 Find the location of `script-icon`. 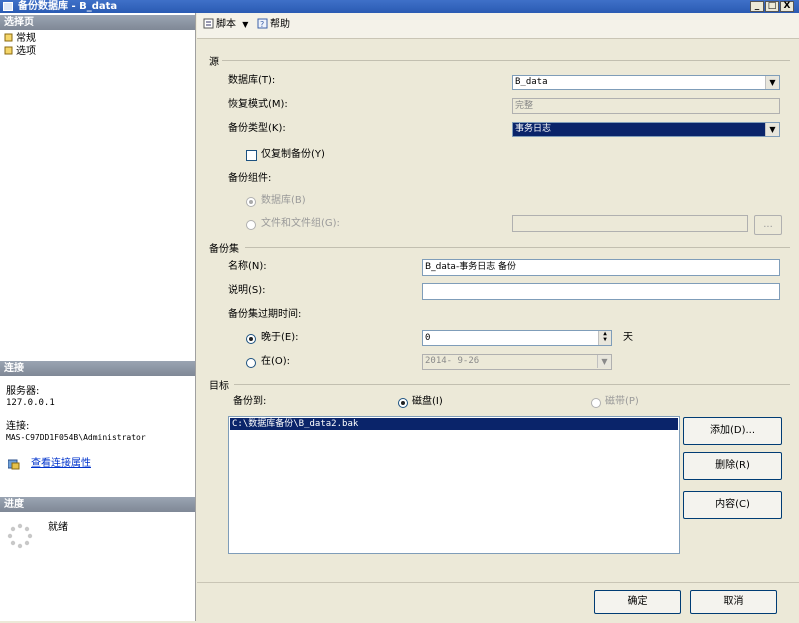

script-icon is located at coordinates (208, 23).